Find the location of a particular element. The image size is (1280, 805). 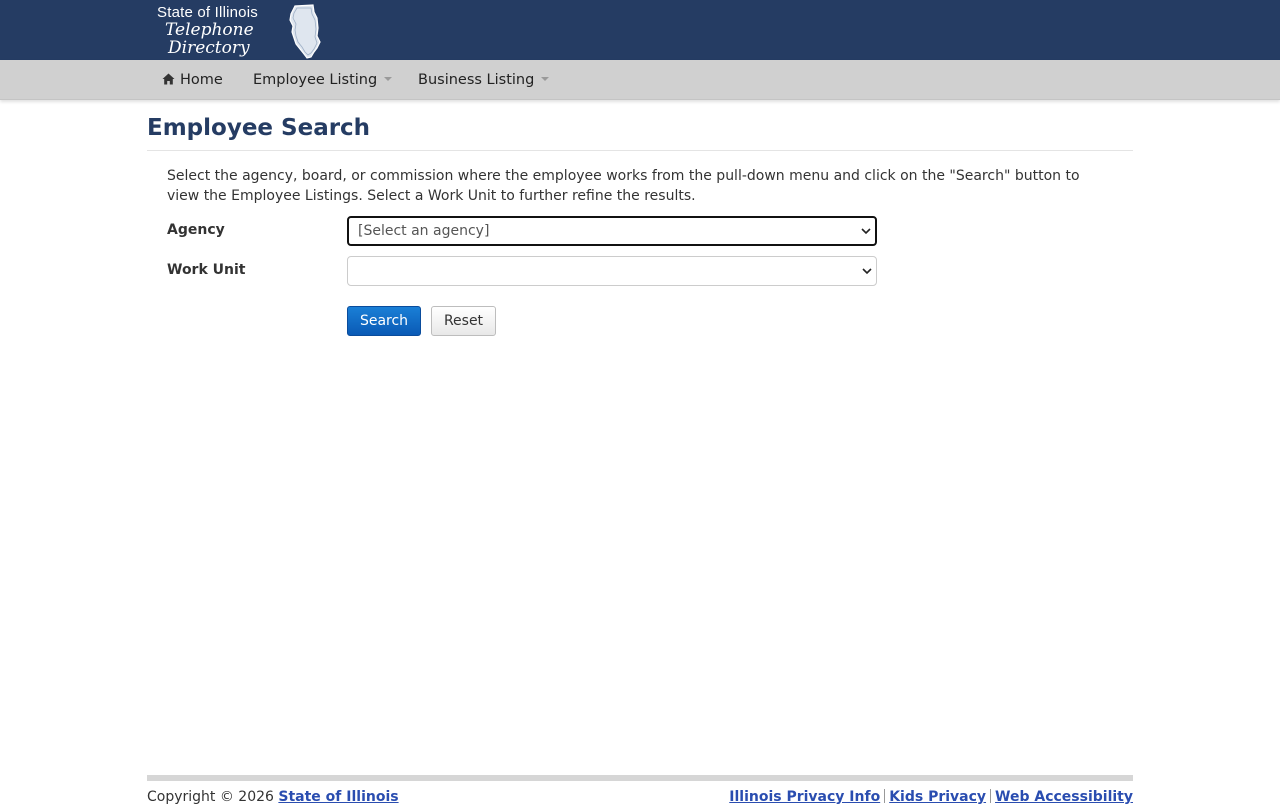

nav-home-label: Home is located at coordinates (201, 80).